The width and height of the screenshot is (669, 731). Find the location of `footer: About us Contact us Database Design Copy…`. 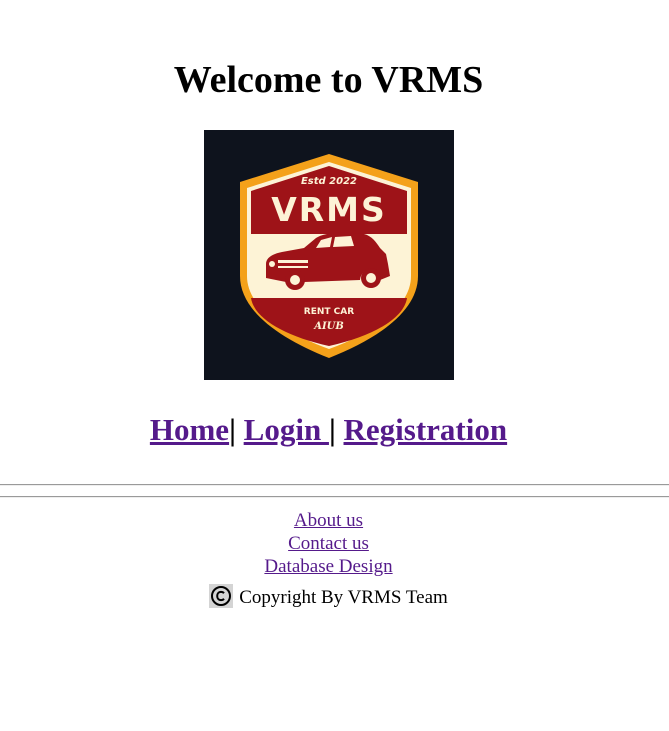

footer: About us Contact us Database Design Copy… is located at coordinates (328, 559).